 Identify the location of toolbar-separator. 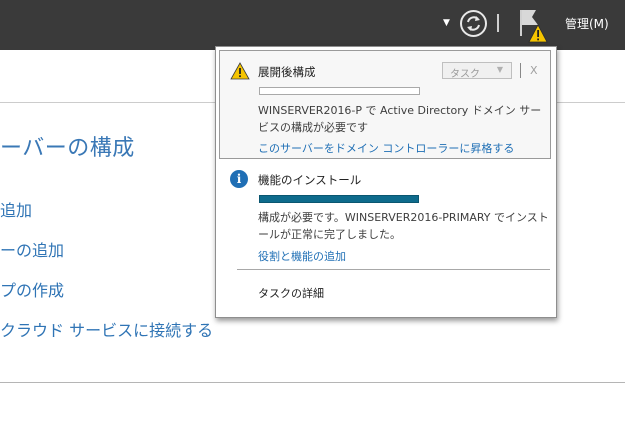
(498, 23).